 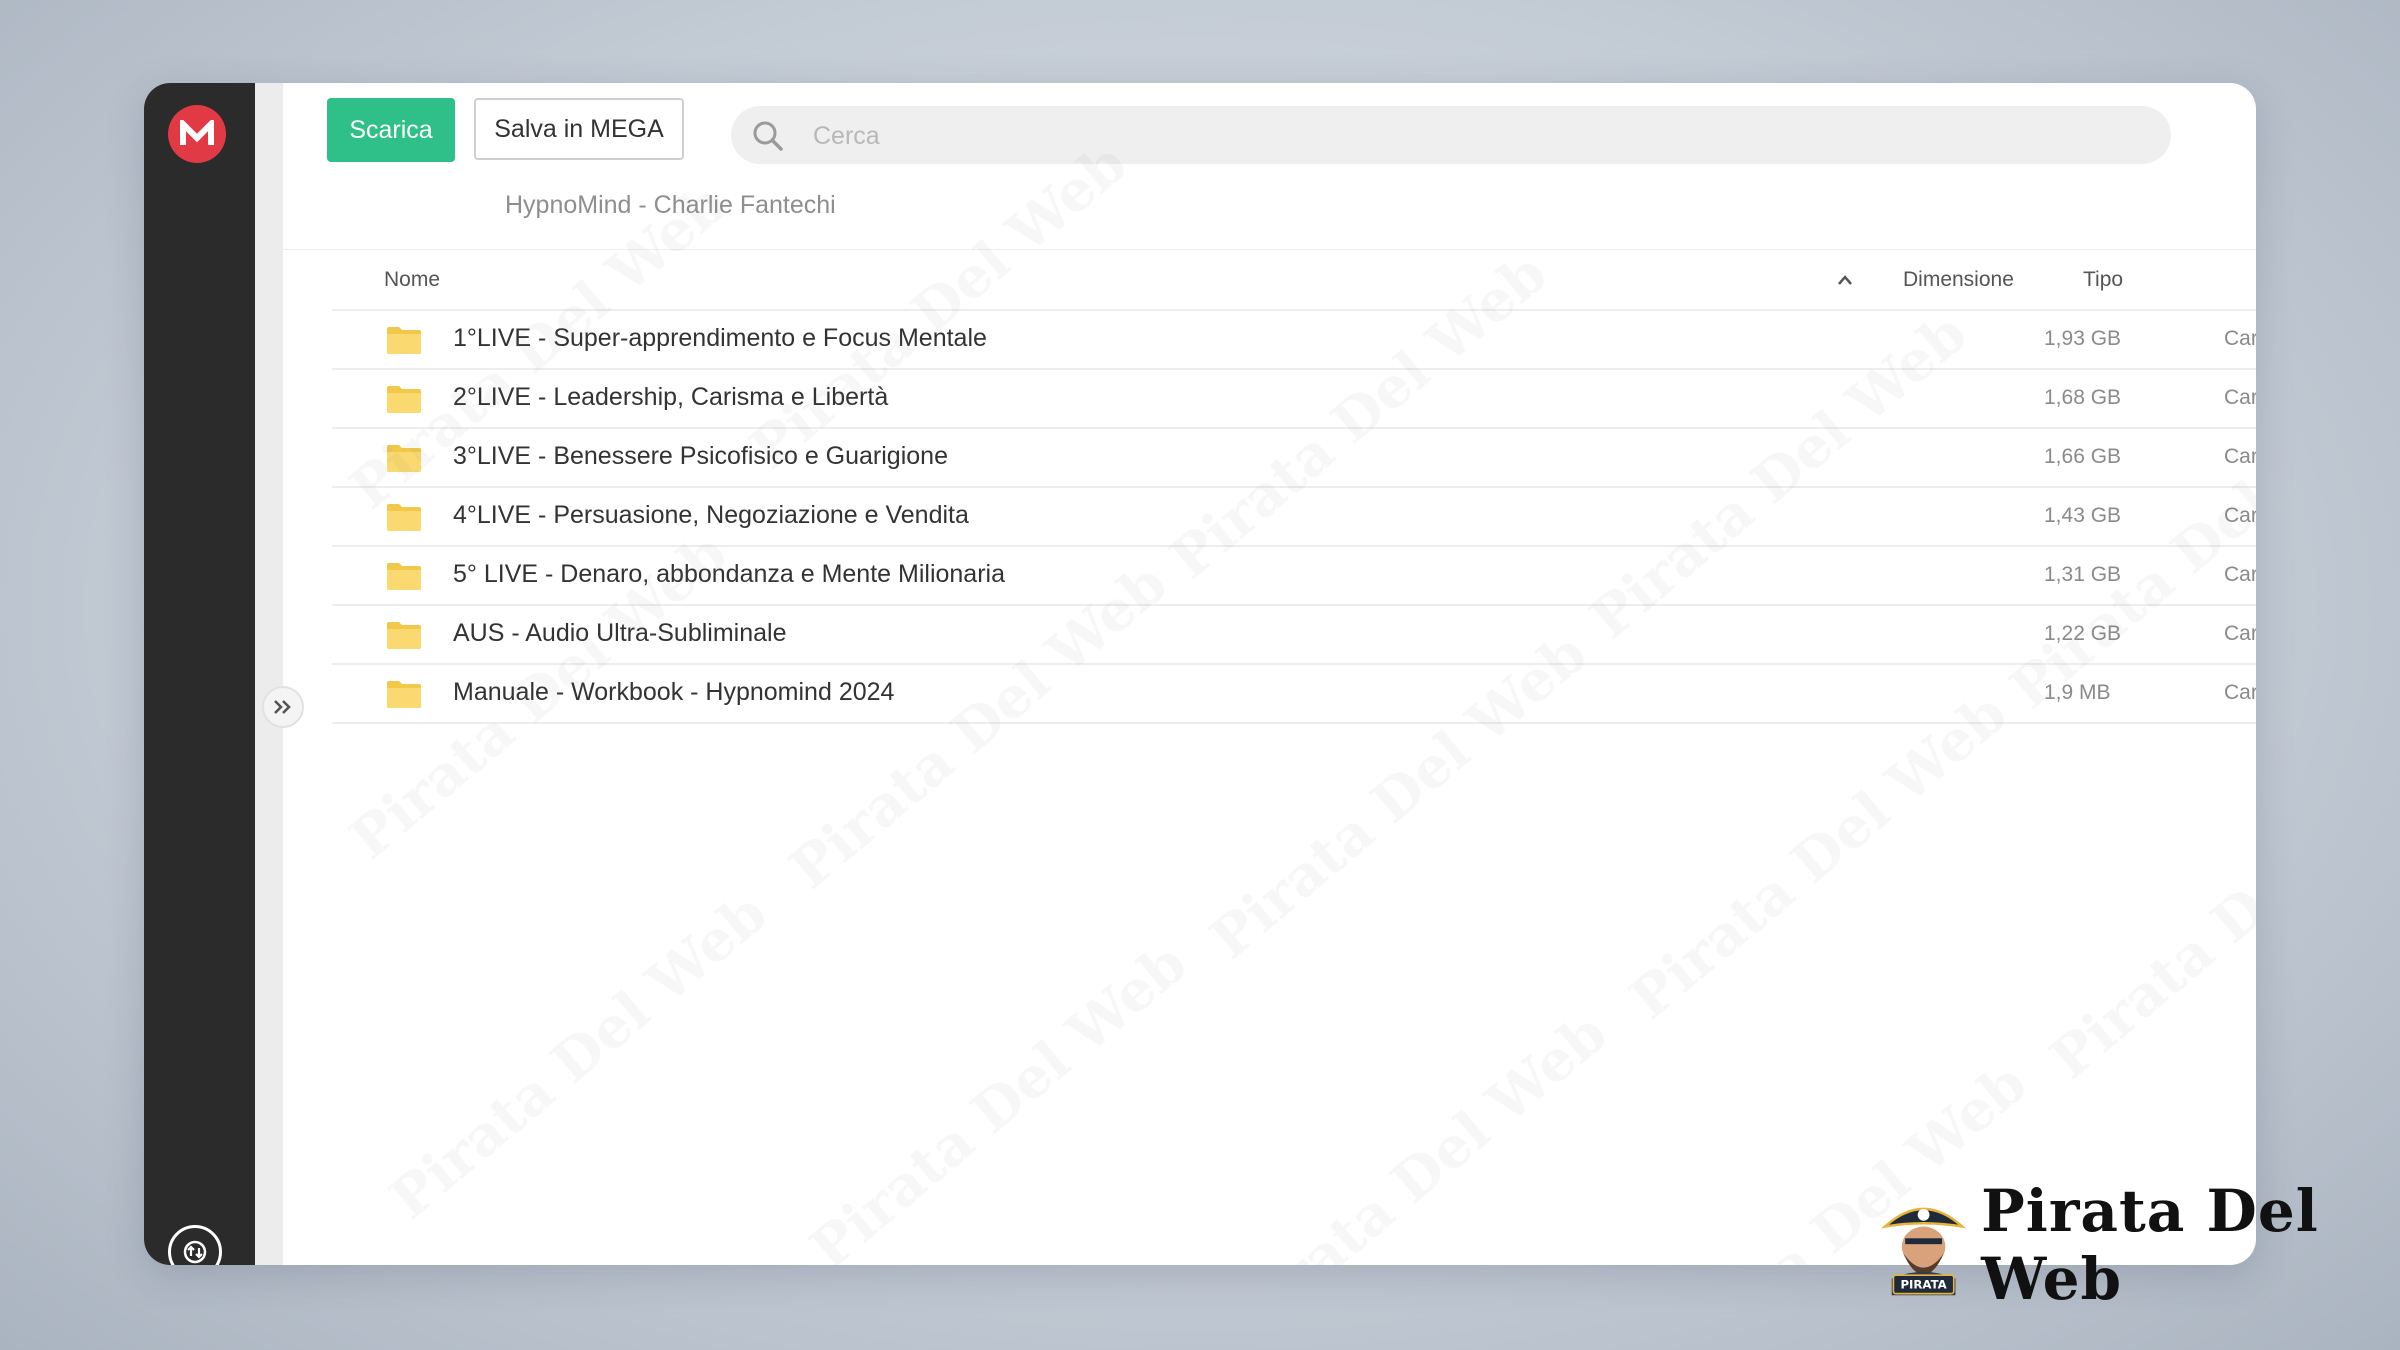 What do you see at coordinates (2083, 515) in the screenshot?
I see `row-size: 1,43 GB` at bounding box center [2083, 515].